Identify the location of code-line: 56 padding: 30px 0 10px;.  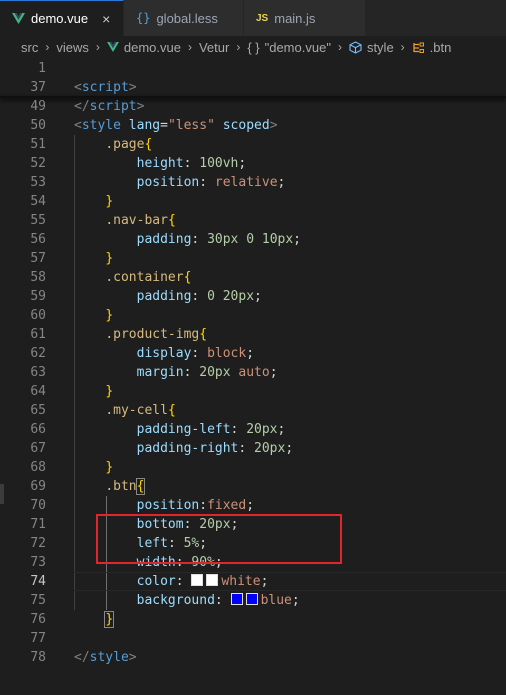
(253, 239).